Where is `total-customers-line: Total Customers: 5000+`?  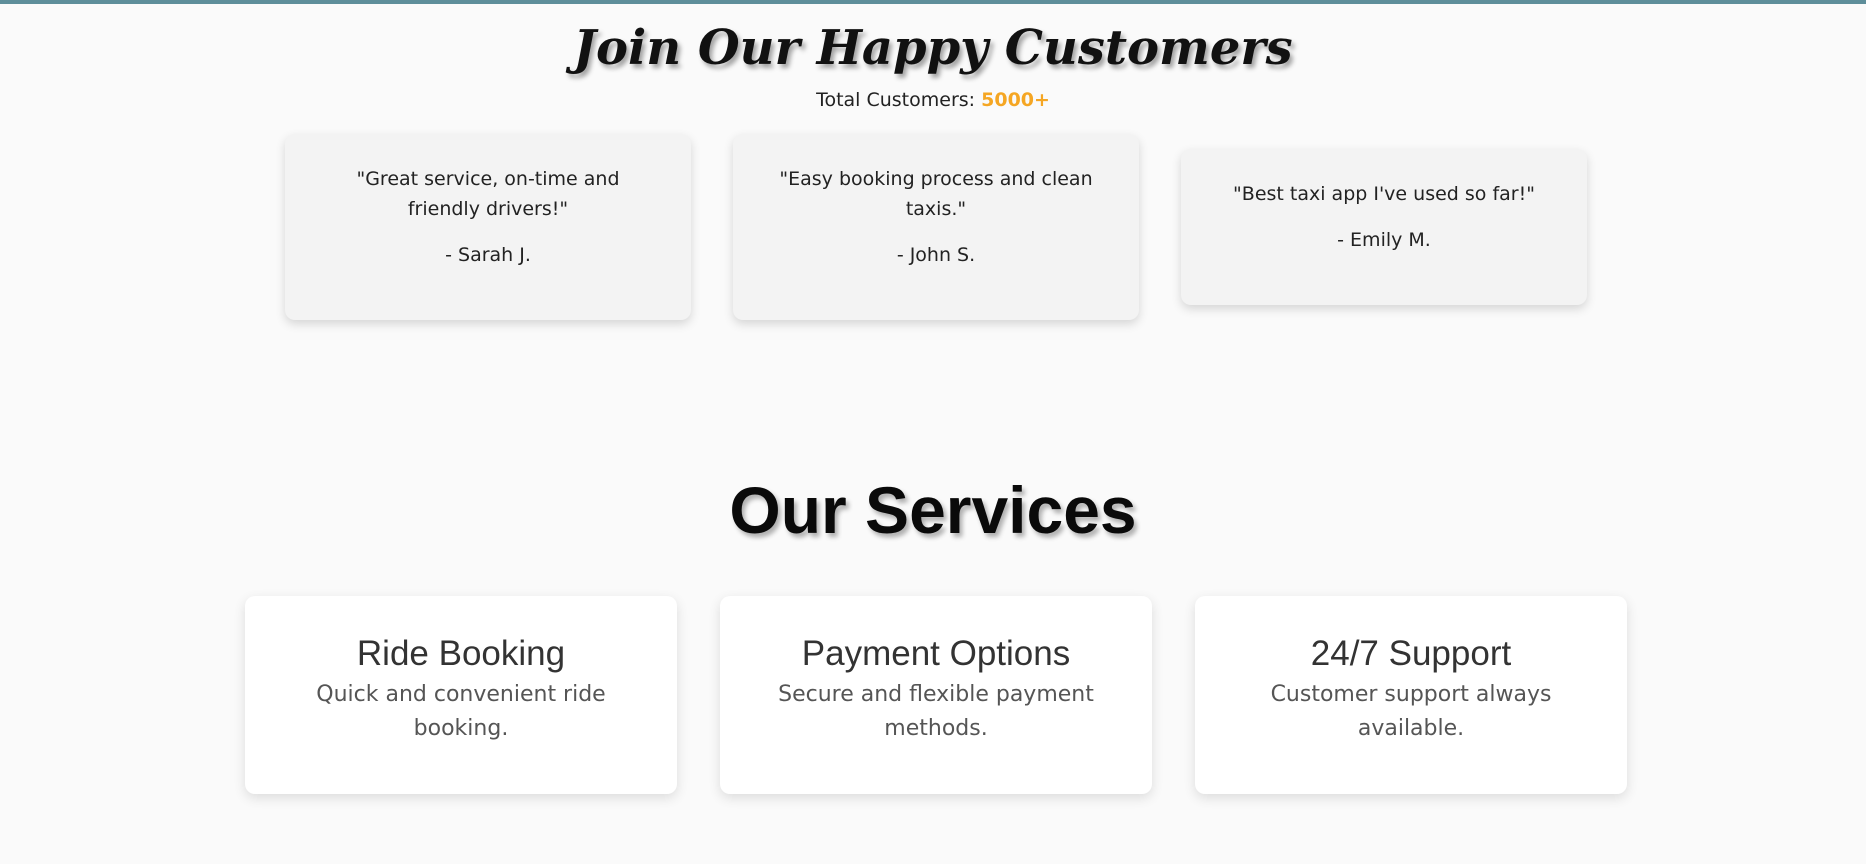 total-customers-line: Total Customers: 5000+ is located at coordinates (933, 100).